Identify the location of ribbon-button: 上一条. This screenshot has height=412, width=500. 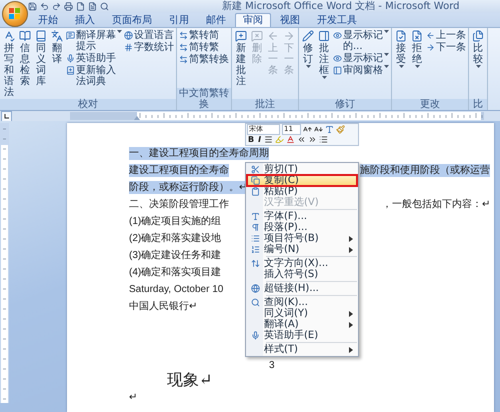
(446, 35).